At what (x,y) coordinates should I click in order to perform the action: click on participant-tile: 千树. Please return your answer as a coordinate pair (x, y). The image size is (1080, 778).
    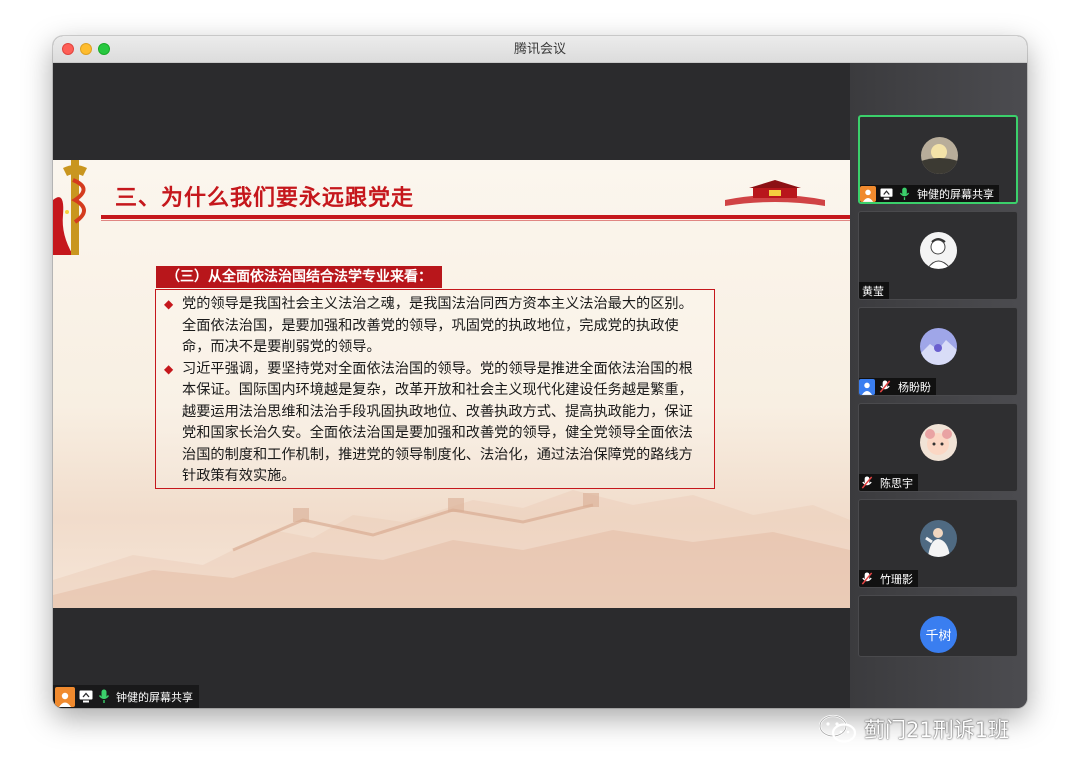
    Looking at the image, I should click on (938, 626).